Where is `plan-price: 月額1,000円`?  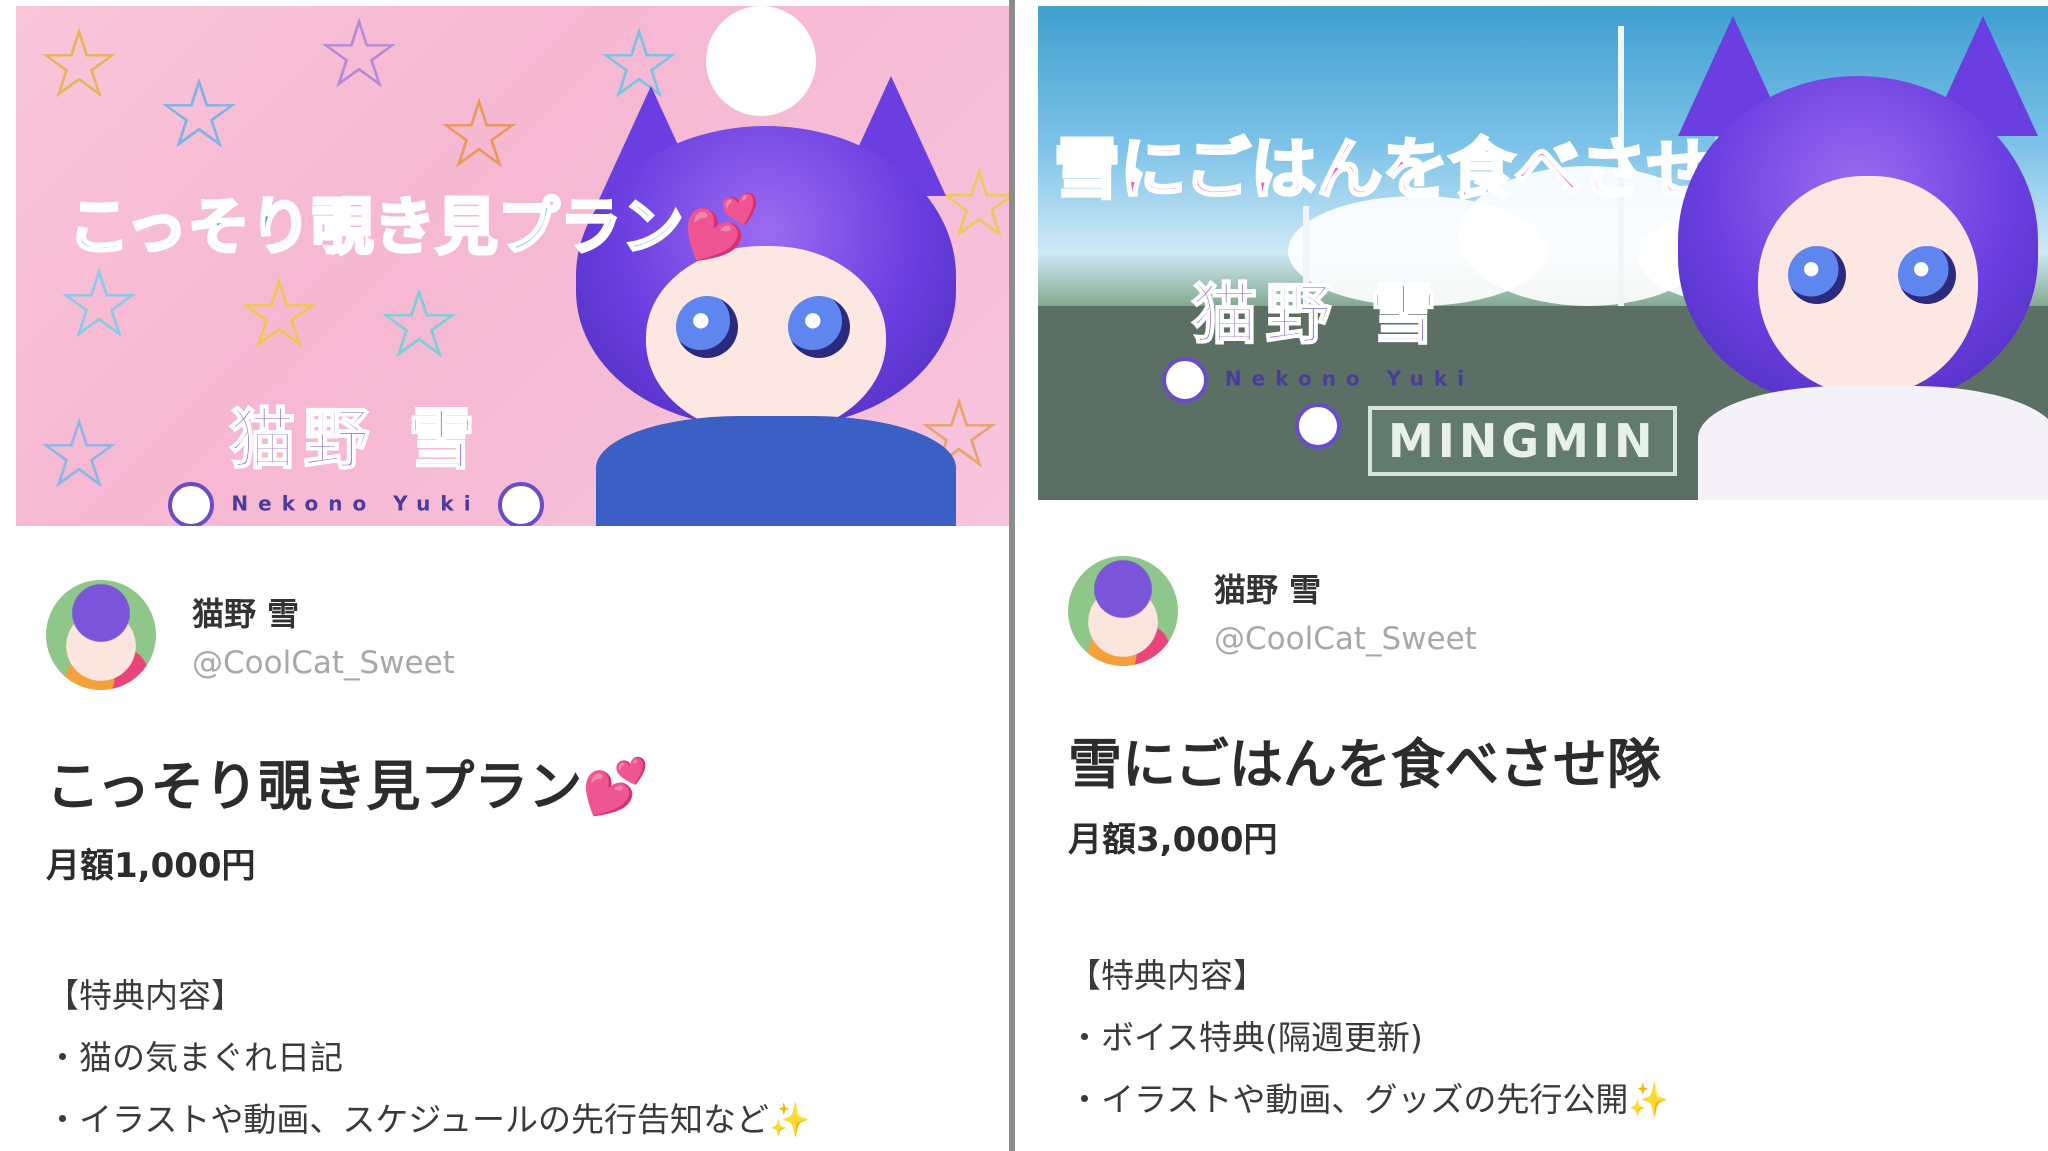 plan-price: 月額1,000円 is located at coordinates (151, 866).